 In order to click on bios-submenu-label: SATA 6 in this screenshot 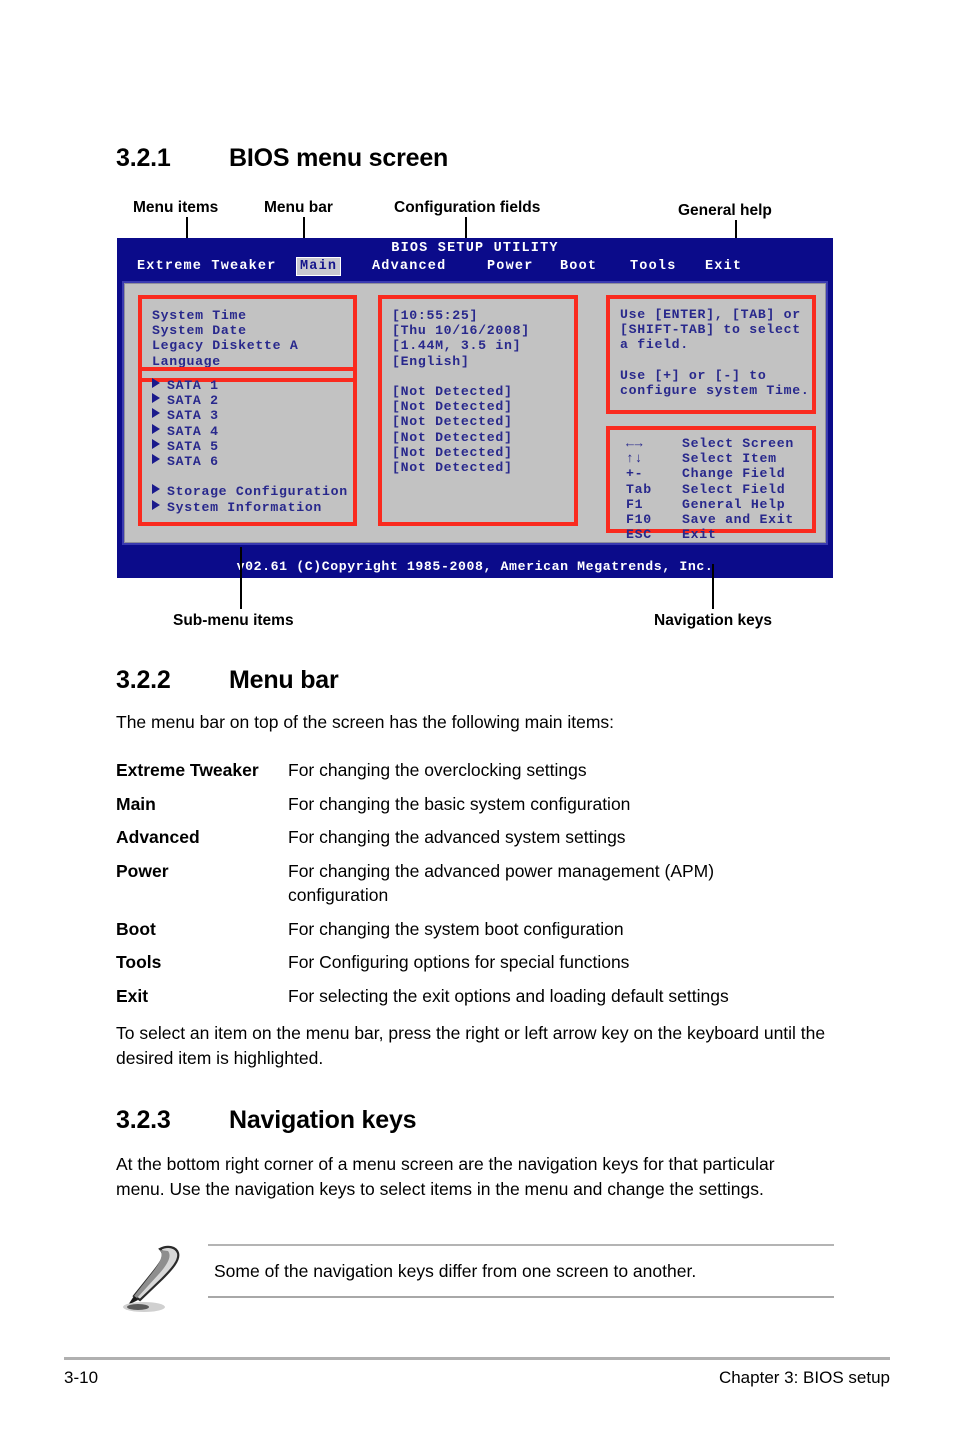, I will do `click(193, 462)`.